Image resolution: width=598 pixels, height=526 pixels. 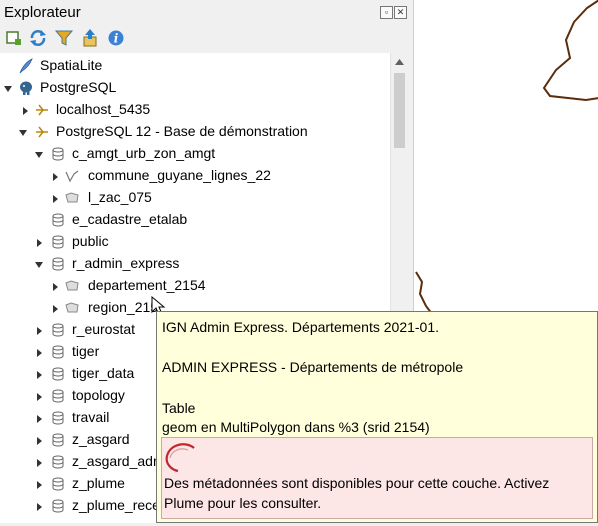 What do you see at coordinates (399, 110) in the screenshot?
I see `scrollbar-thumb` at bounding box center [399, 110].